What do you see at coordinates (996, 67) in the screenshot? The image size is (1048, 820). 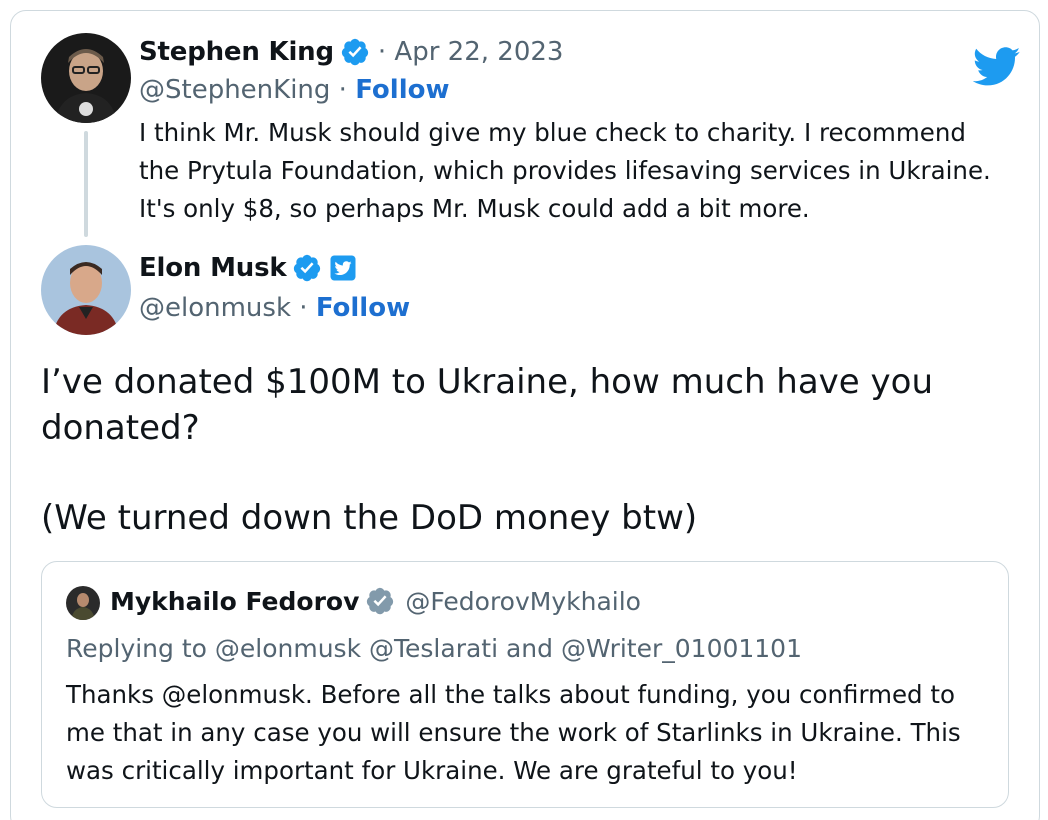 I see `twitter-bird-icon` at bounding box center [996, 67].